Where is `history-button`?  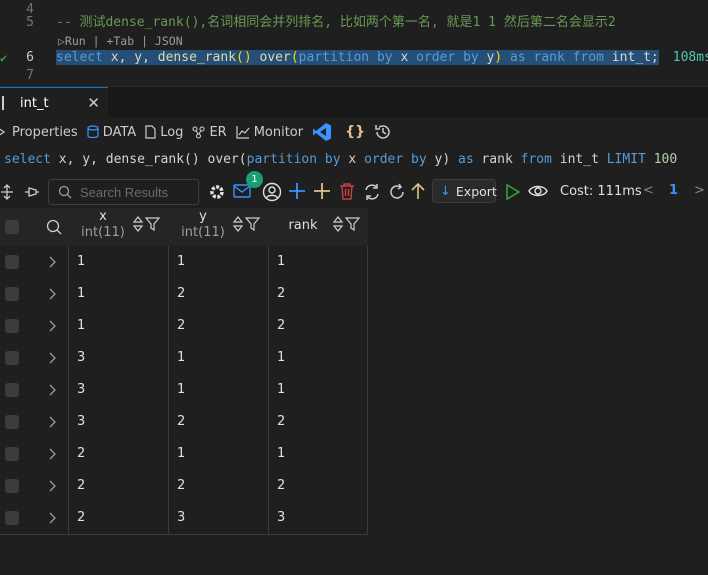
history-button is located at coordinates (385, 132).